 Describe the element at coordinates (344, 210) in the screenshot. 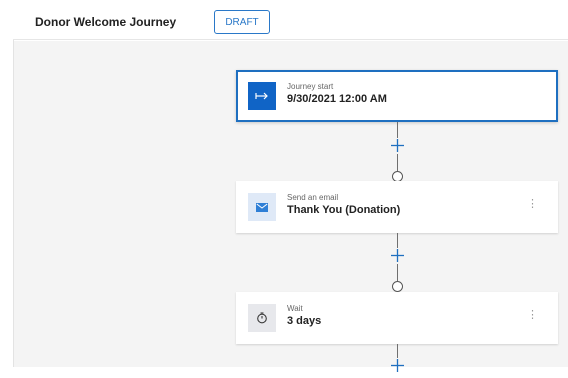

I see `tile-value: Thank You (Donation)` at that location.